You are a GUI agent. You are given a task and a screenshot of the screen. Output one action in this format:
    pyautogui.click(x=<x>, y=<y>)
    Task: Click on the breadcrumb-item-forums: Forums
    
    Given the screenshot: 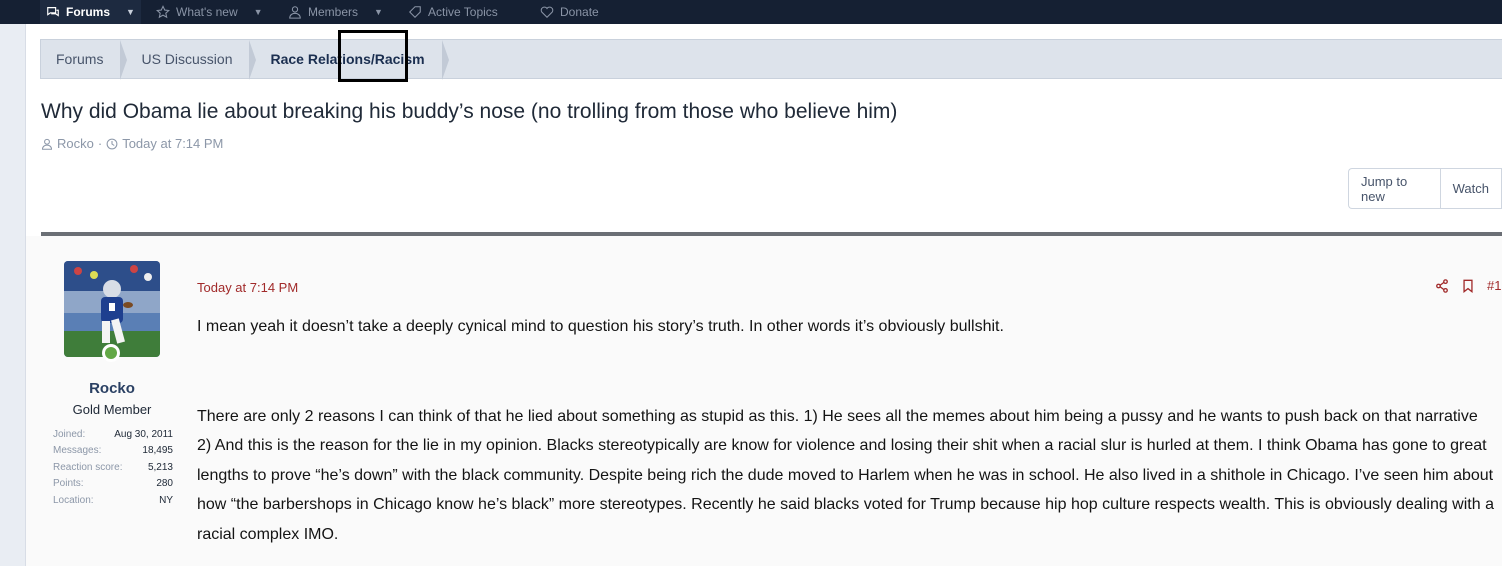 What is the action you would take?
    pyautogui.click(x=84, y=60)
    